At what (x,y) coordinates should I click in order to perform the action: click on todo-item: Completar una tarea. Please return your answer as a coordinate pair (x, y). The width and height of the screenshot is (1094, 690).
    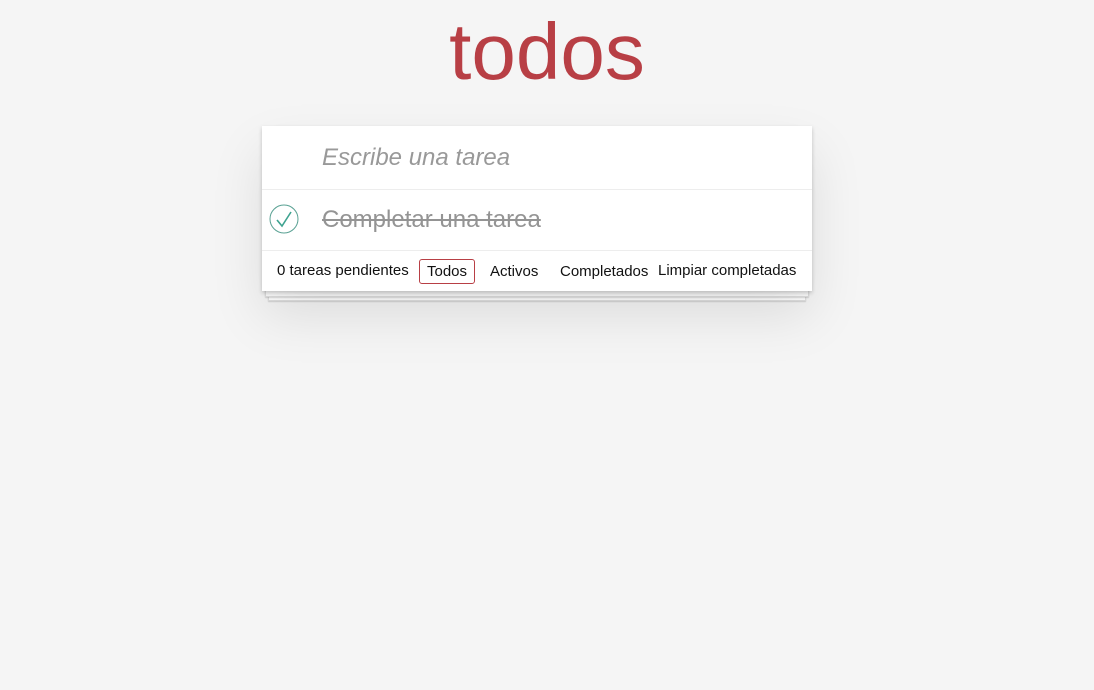
    Looking at the image, I should click on (537, 220).